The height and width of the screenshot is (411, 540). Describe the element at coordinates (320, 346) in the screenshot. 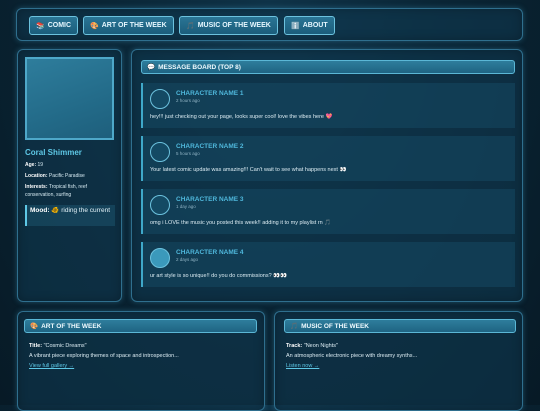

I see `track-value: "Neon Nights"` at that location.